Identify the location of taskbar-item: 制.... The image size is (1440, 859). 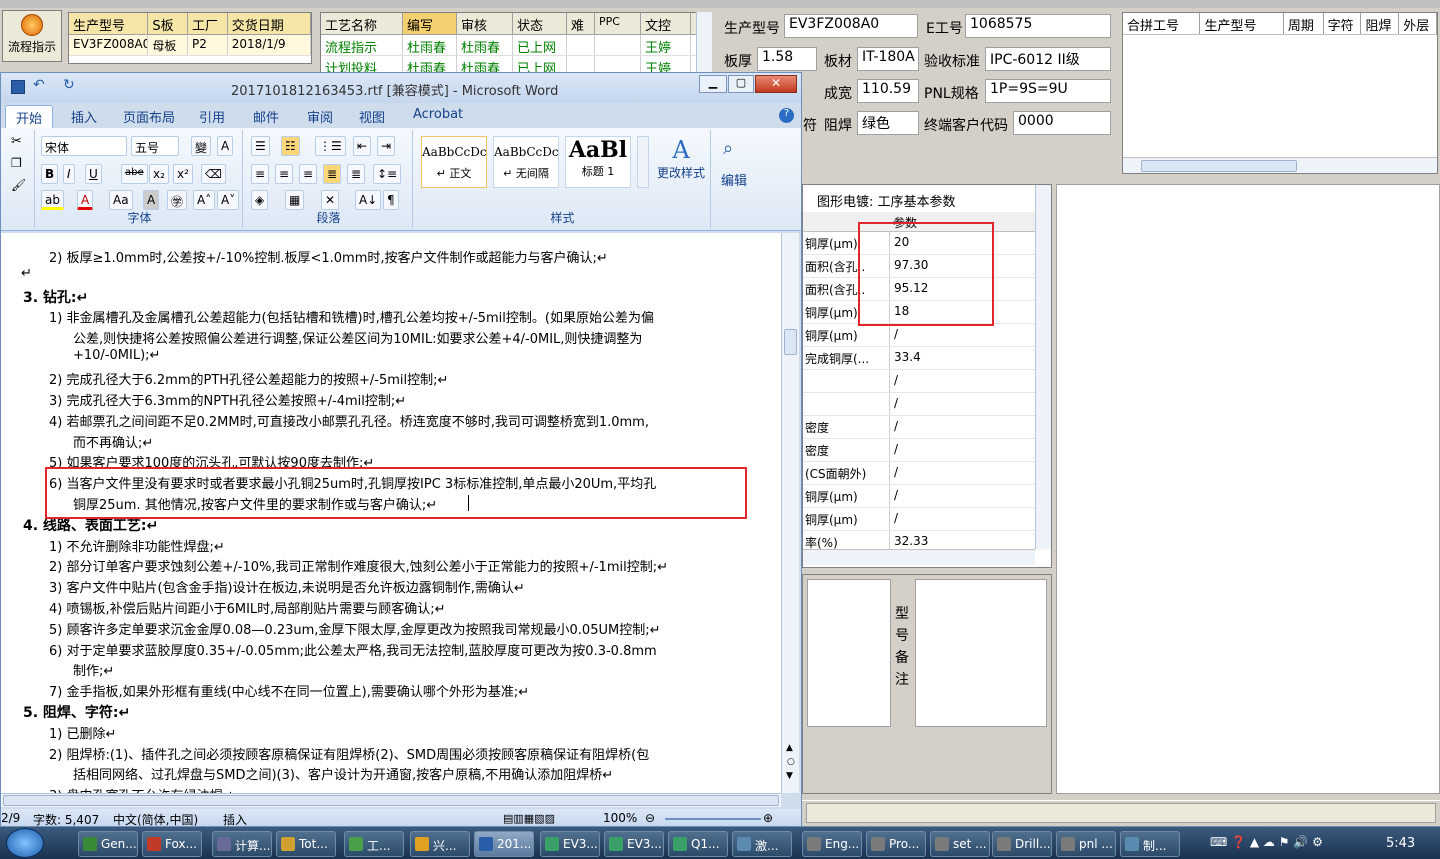
(1150, 844).